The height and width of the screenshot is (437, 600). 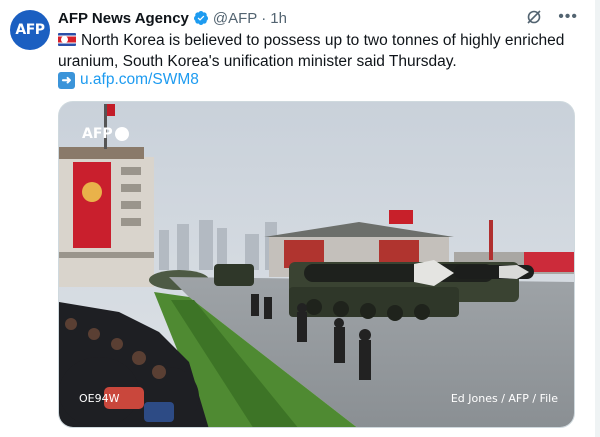 What do you see at coordinates (200, 18) in the screenshot?
I see `verified-badge-icon` at bounding box center [200, 18].